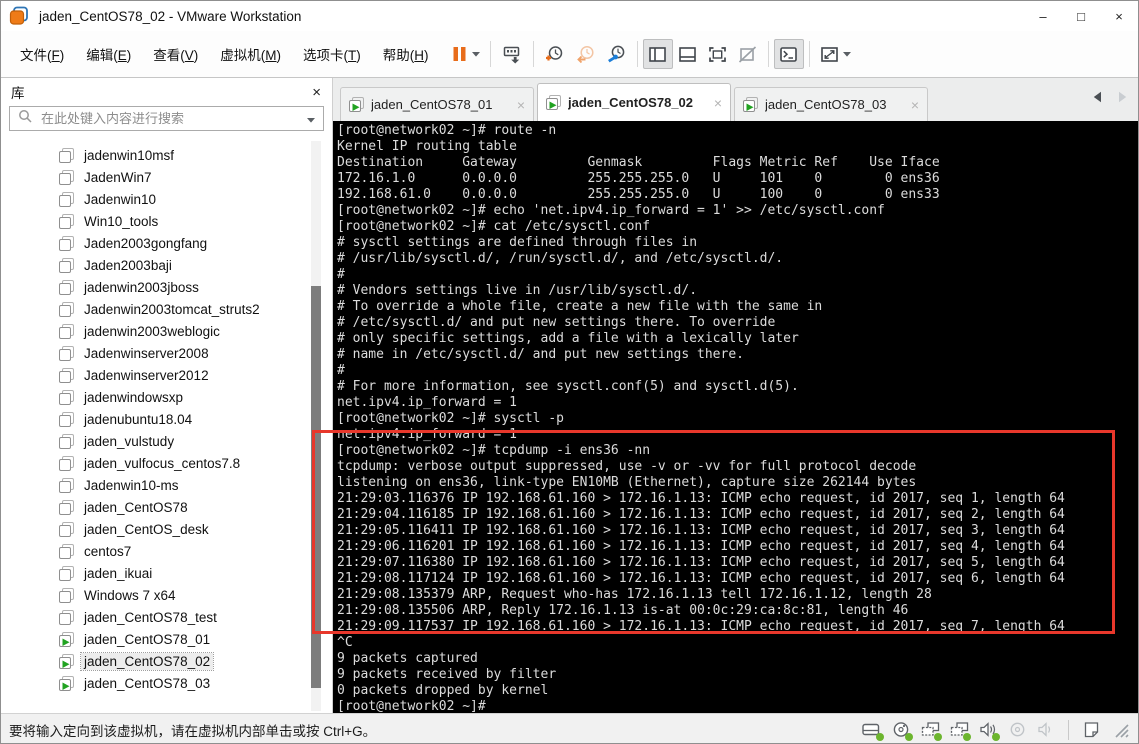  I want to click on menu-toolbar-row: 文件(F) 编辑(E) 查看(V) 虚拟机(M) 选项卡(T) 帮助(H), so click(569, 54).